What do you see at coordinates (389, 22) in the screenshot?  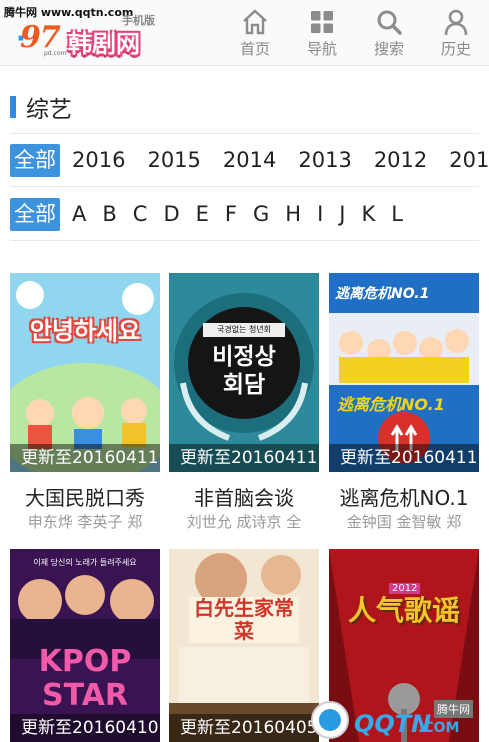 I see `search-icon` at bounding box center [389, 22].